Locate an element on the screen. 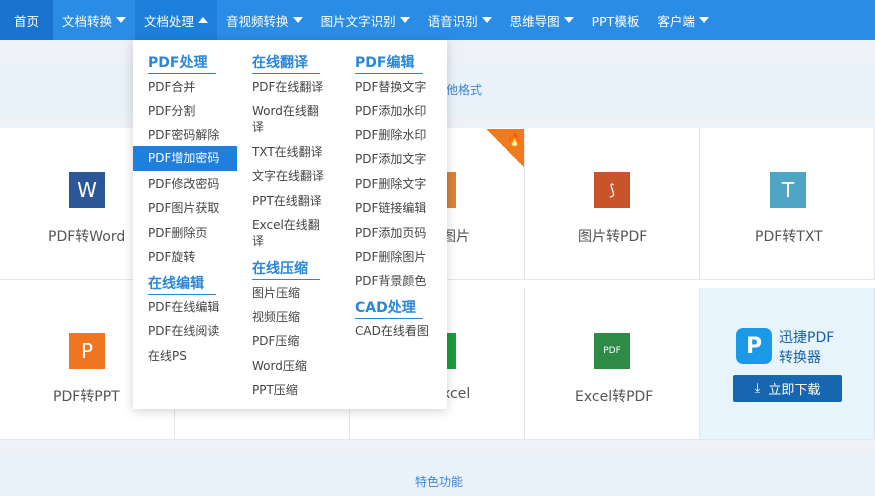 The image size is (875, 496). nav-av-convert: 音视频转换 is located at coordinates (264, 20).